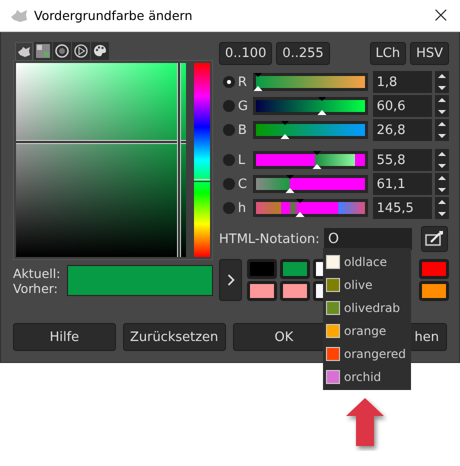  What do you see at coordinates (402, 82) in the screenshot?
I see `value-field: 1,8` at bounding box center [402, 82].